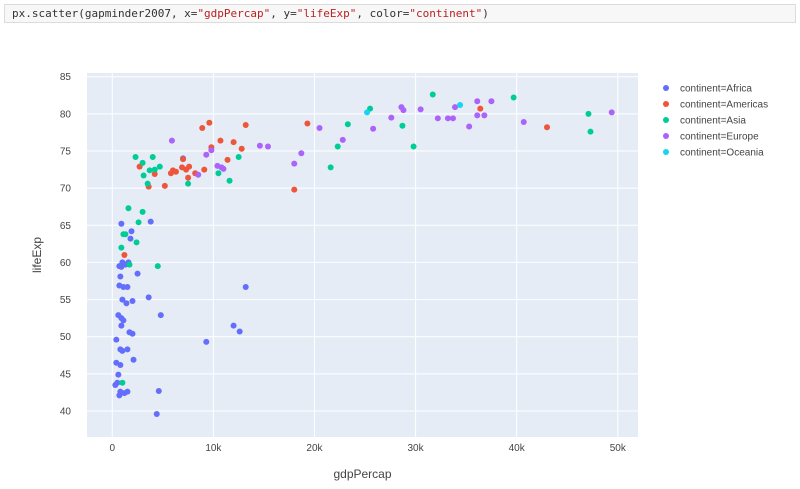  What do you see at coordinates (707, 89) in the screenshot?
I see `legend-item: continent=Africa` at bounding box center [707, 89].